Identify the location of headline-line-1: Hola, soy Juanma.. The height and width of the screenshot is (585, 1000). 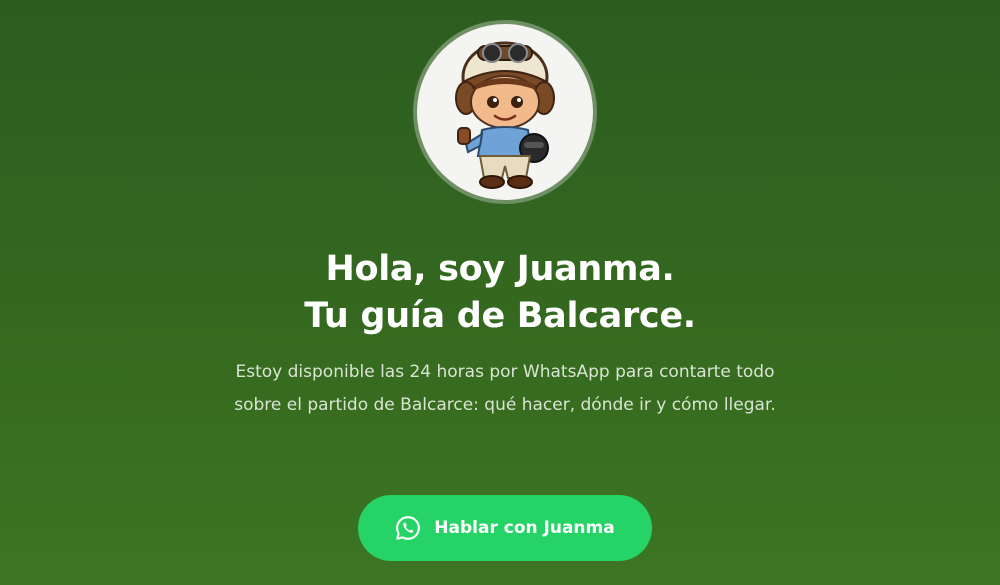
(500, 269).